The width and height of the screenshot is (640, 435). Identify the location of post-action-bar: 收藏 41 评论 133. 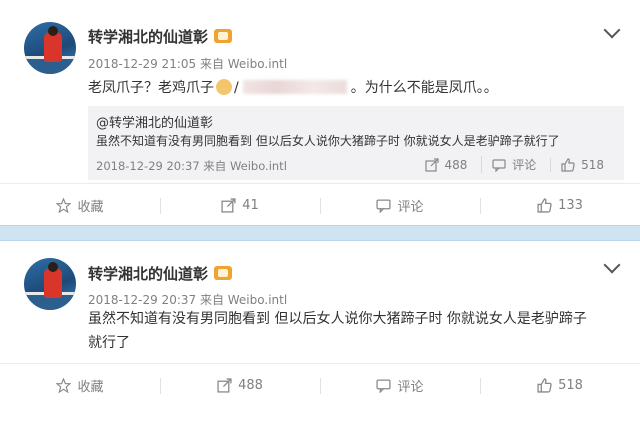
(320, 205).